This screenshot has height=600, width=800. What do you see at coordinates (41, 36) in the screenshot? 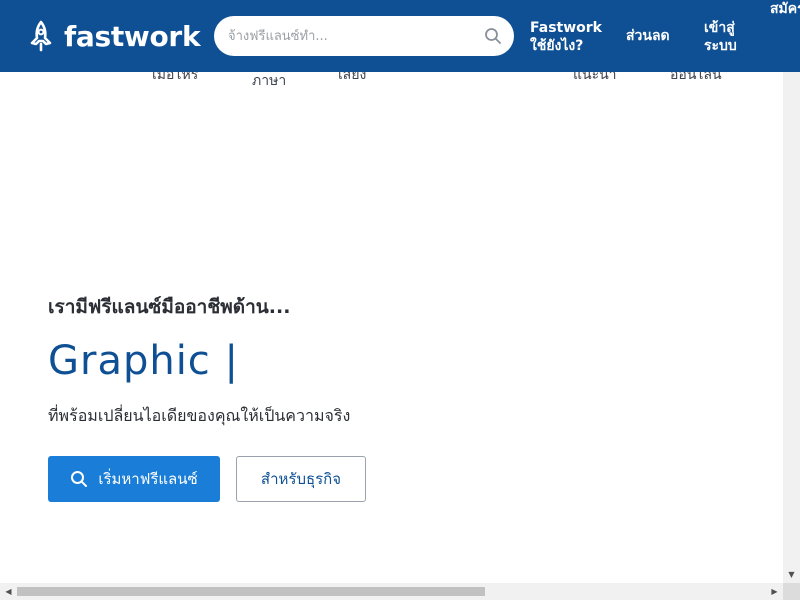
I see `fastwork-logo-icon` at bounding box center [41, 36].